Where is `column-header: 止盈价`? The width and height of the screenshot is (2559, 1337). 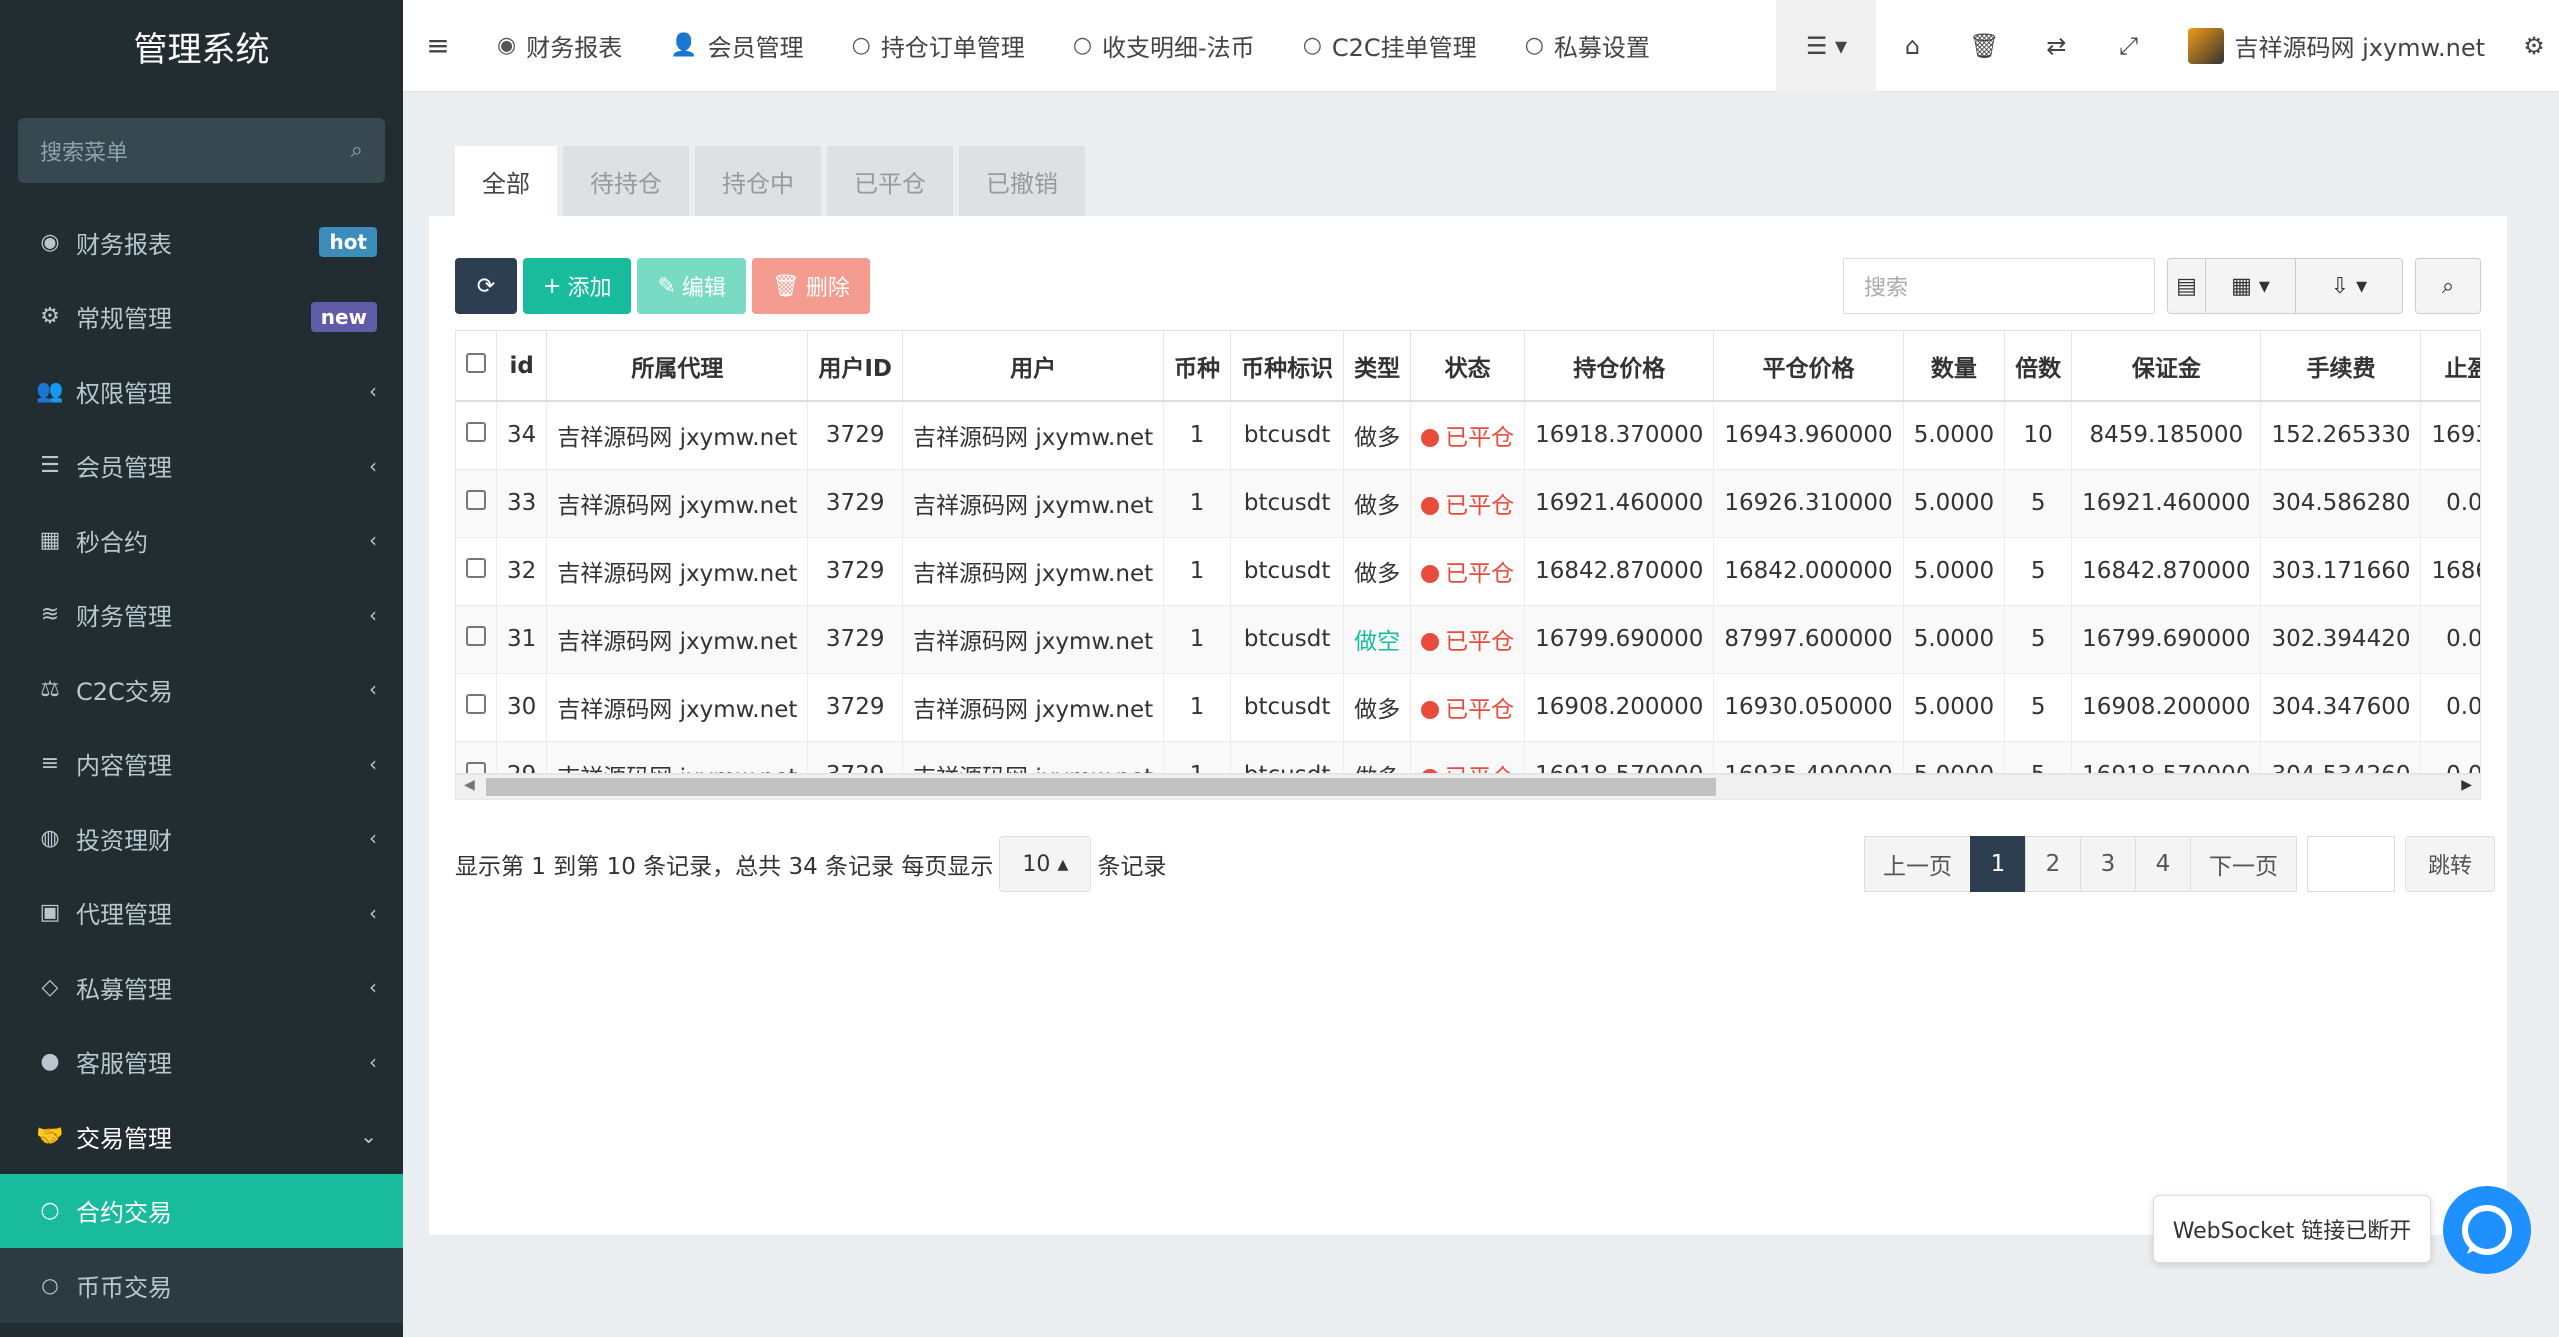
column-header: 止盈价 is located at coordinates (2450, 366).